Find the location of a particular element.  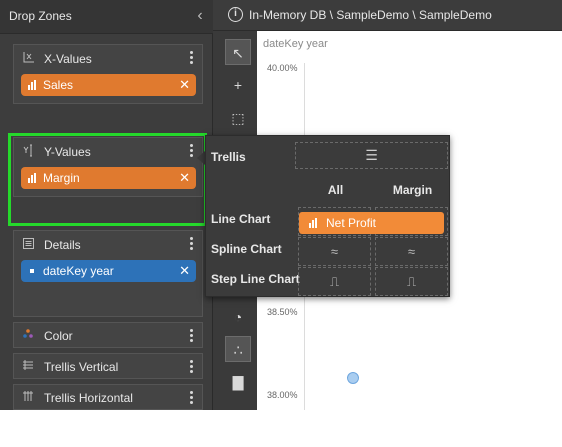

y-tick-label: 40.00% is located at coordinates (282, 68).